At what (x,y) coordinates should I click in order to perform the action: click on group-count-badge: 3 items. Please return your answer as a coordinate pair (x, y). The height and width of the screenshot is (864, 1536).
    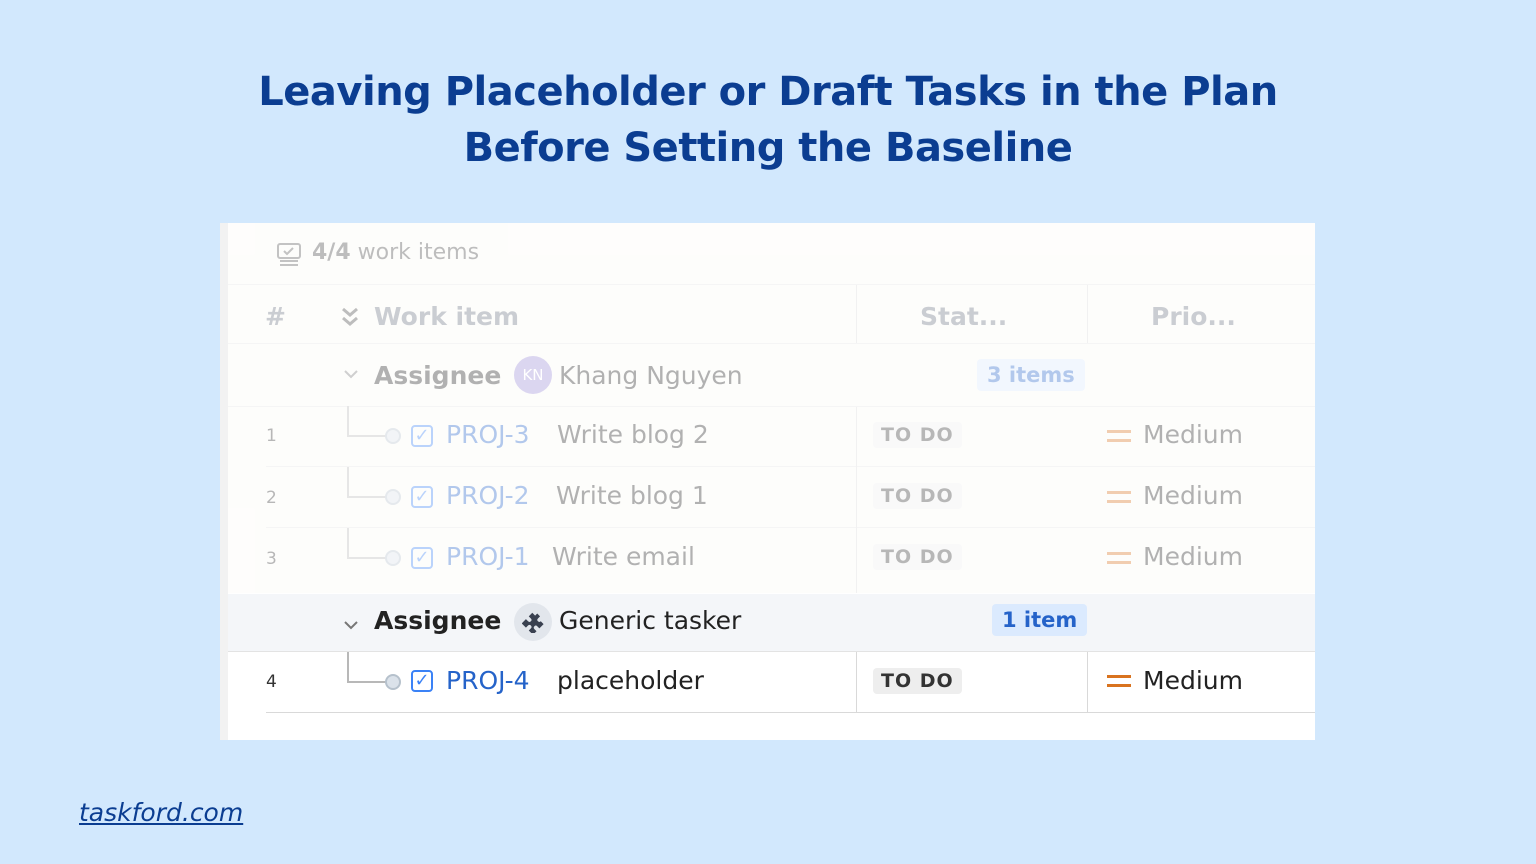
    Looking at the image, I should click on (1031, 375).